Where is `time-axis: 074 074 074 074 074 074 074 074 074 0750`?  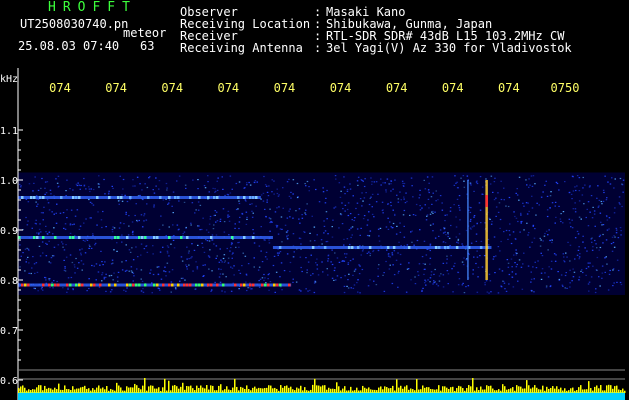
time-axis: 074 074 074 074 074 074 074 074 074 0750 is located at coordinates (314, 88).